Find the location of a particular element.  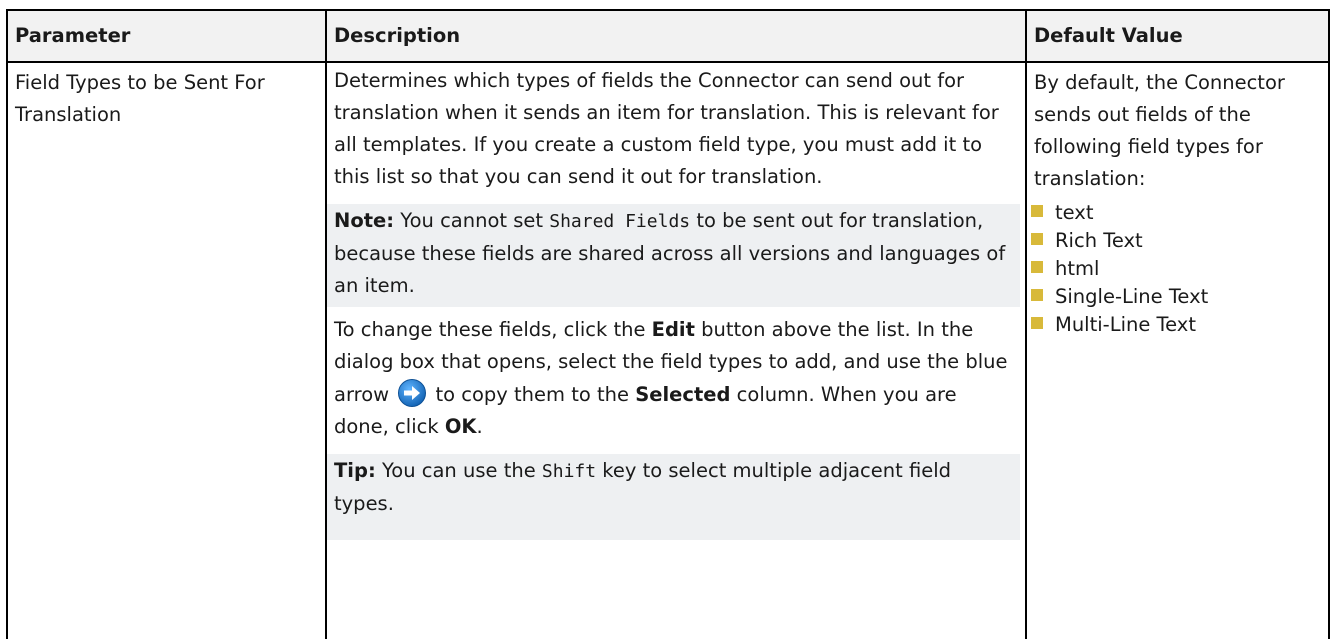

list-item: html is located at coordinates (1177, 269).